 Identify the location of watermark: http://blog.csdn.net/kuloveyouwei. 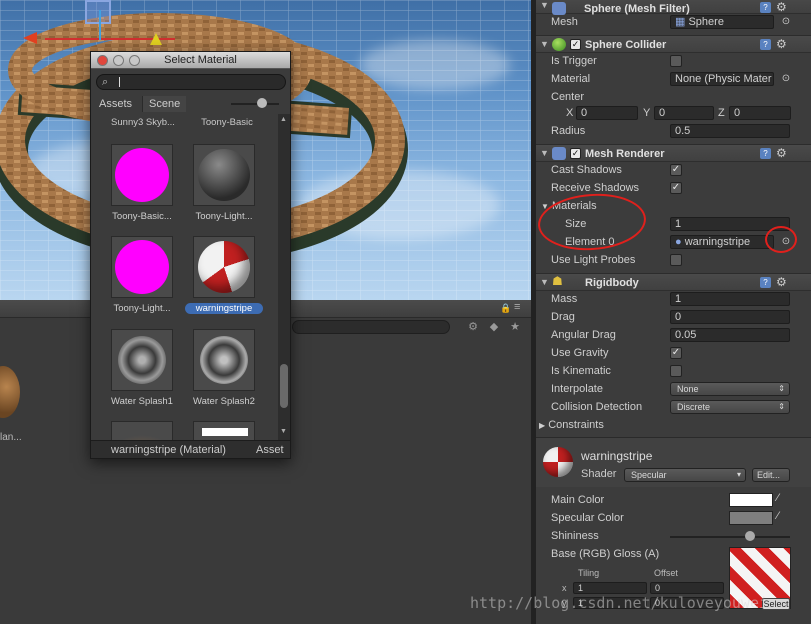
(619, 603).